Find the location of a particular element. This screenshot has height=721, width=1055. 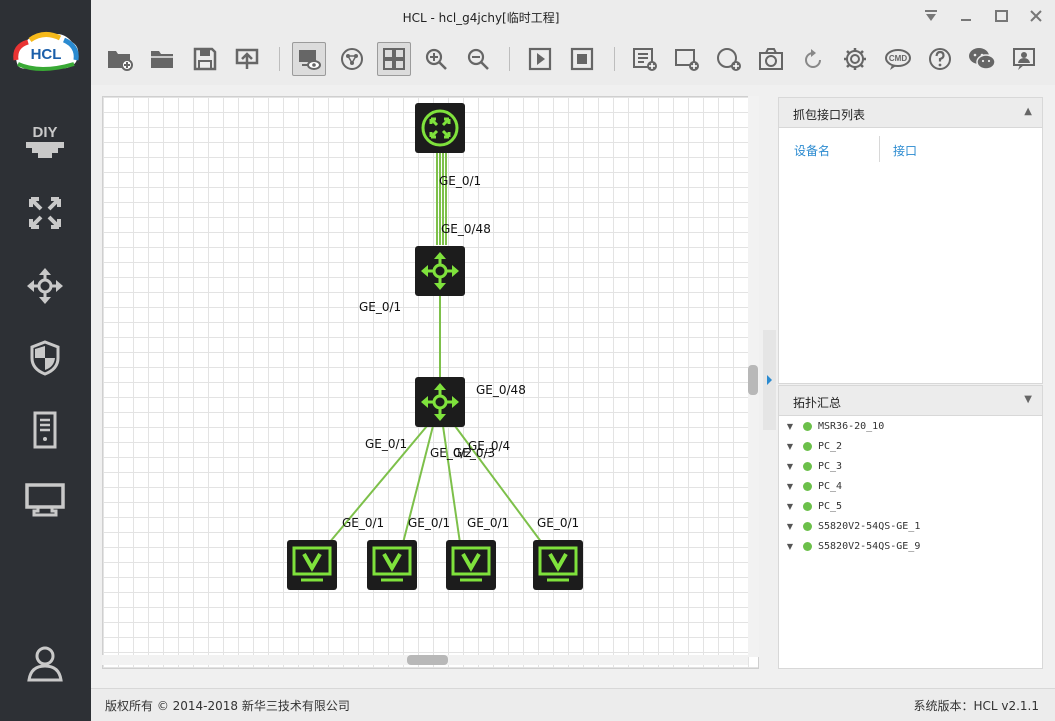

chevron-right-icon is located at coordinates (769, 380).